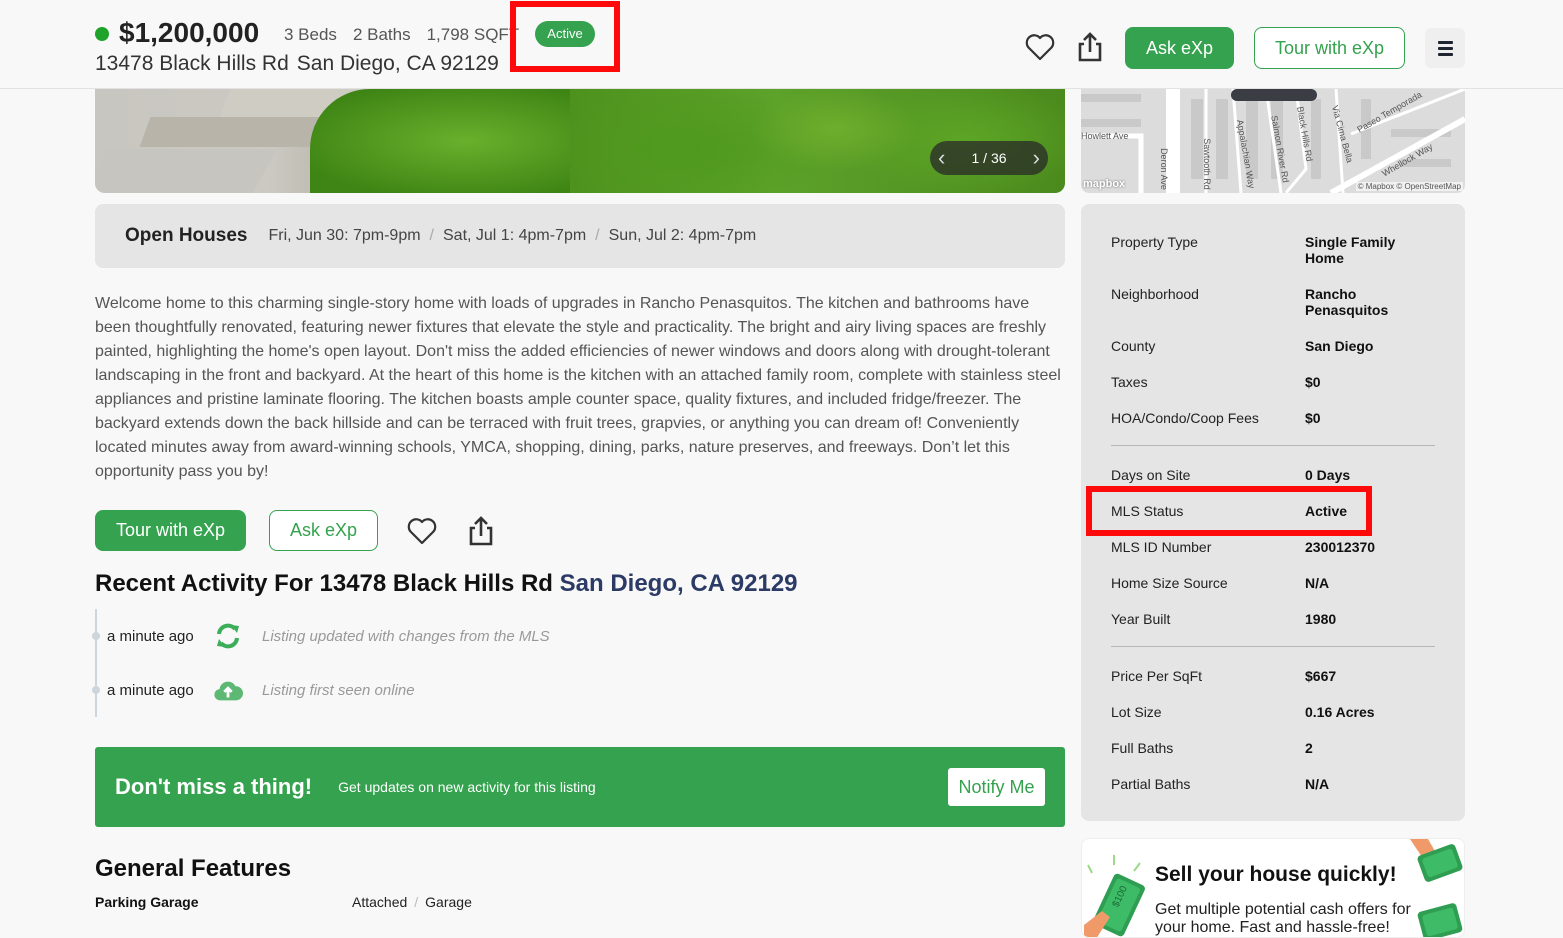 This screenshot has width=1563, height=938. Describe the element at coordinates (1276, 874) in the screenshot. I see `sell-promo-title: Sell your house quickly!` at that location.